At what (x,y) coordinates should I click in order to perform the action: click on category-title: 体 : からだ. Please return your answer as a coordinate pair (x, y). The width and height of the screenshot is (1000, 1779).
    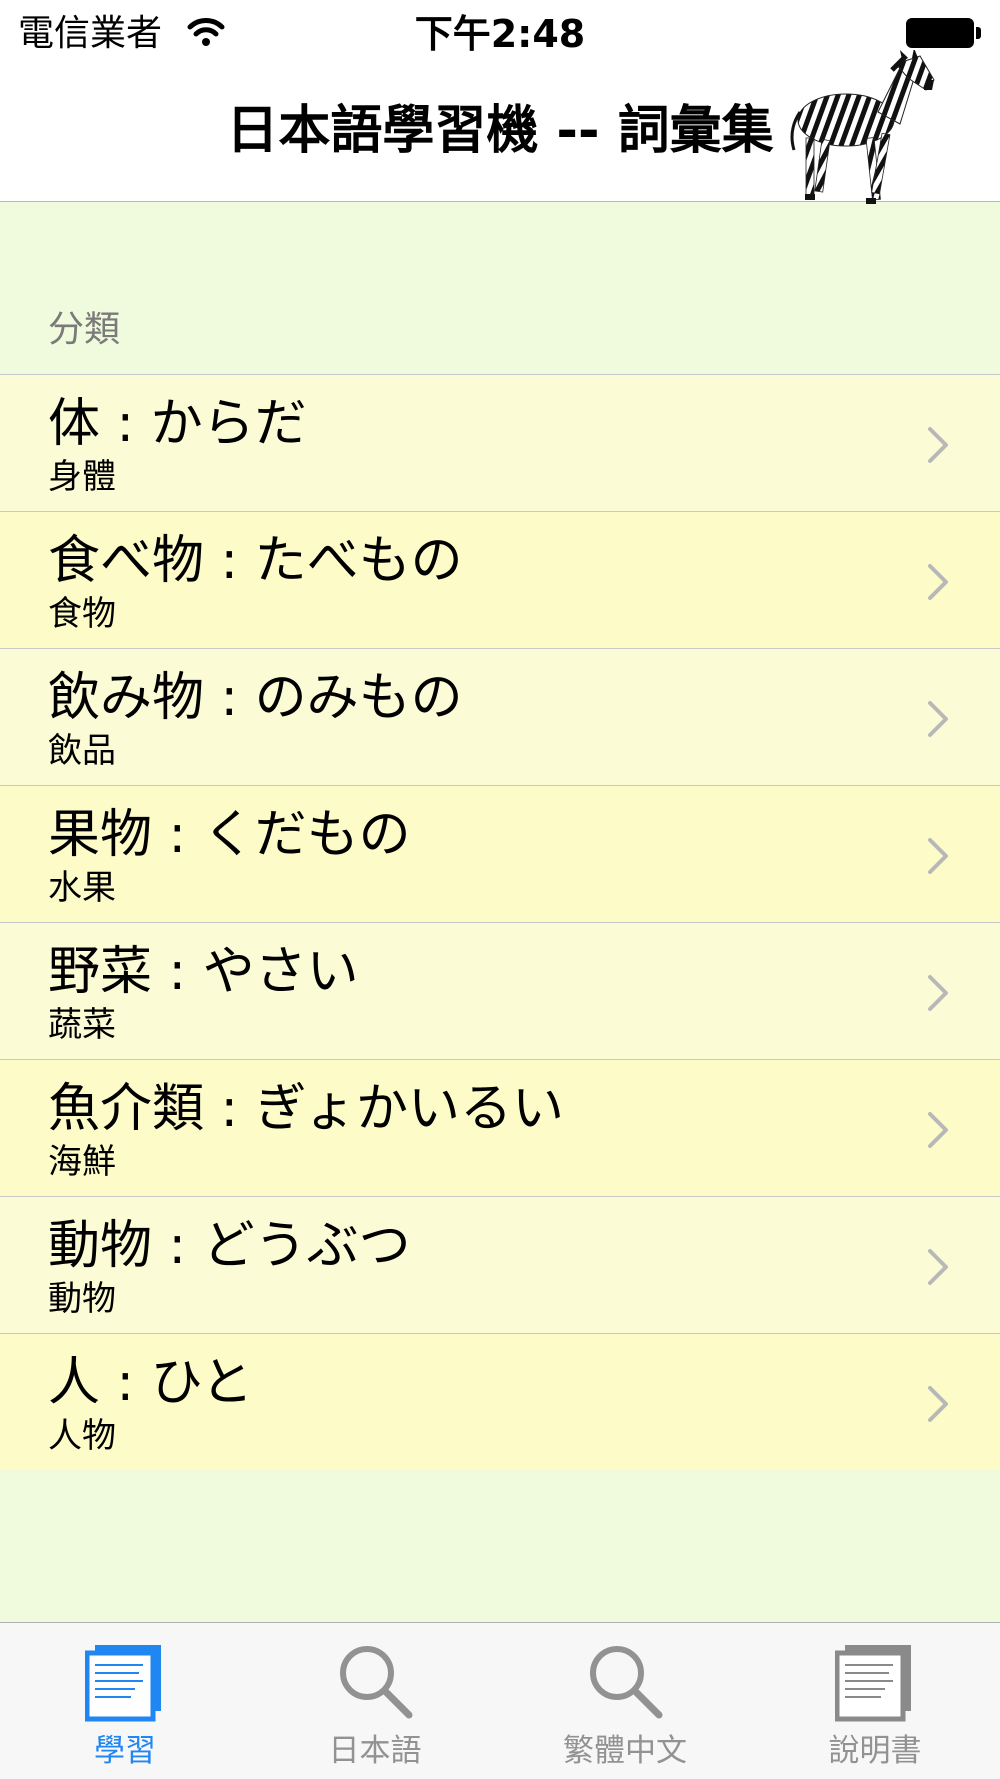
    Looking at the image, I should click on (177, 424).